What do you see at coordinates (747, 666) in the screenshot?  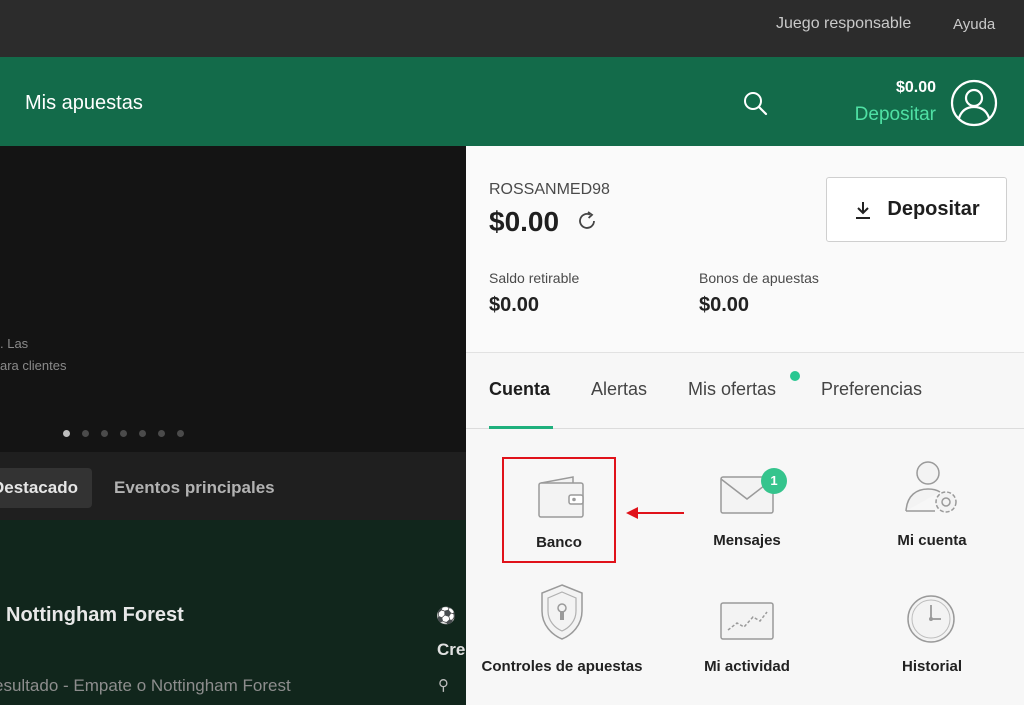 I see `my-activity-tile-label: Mi actividad` at bounding box center [747, 666].